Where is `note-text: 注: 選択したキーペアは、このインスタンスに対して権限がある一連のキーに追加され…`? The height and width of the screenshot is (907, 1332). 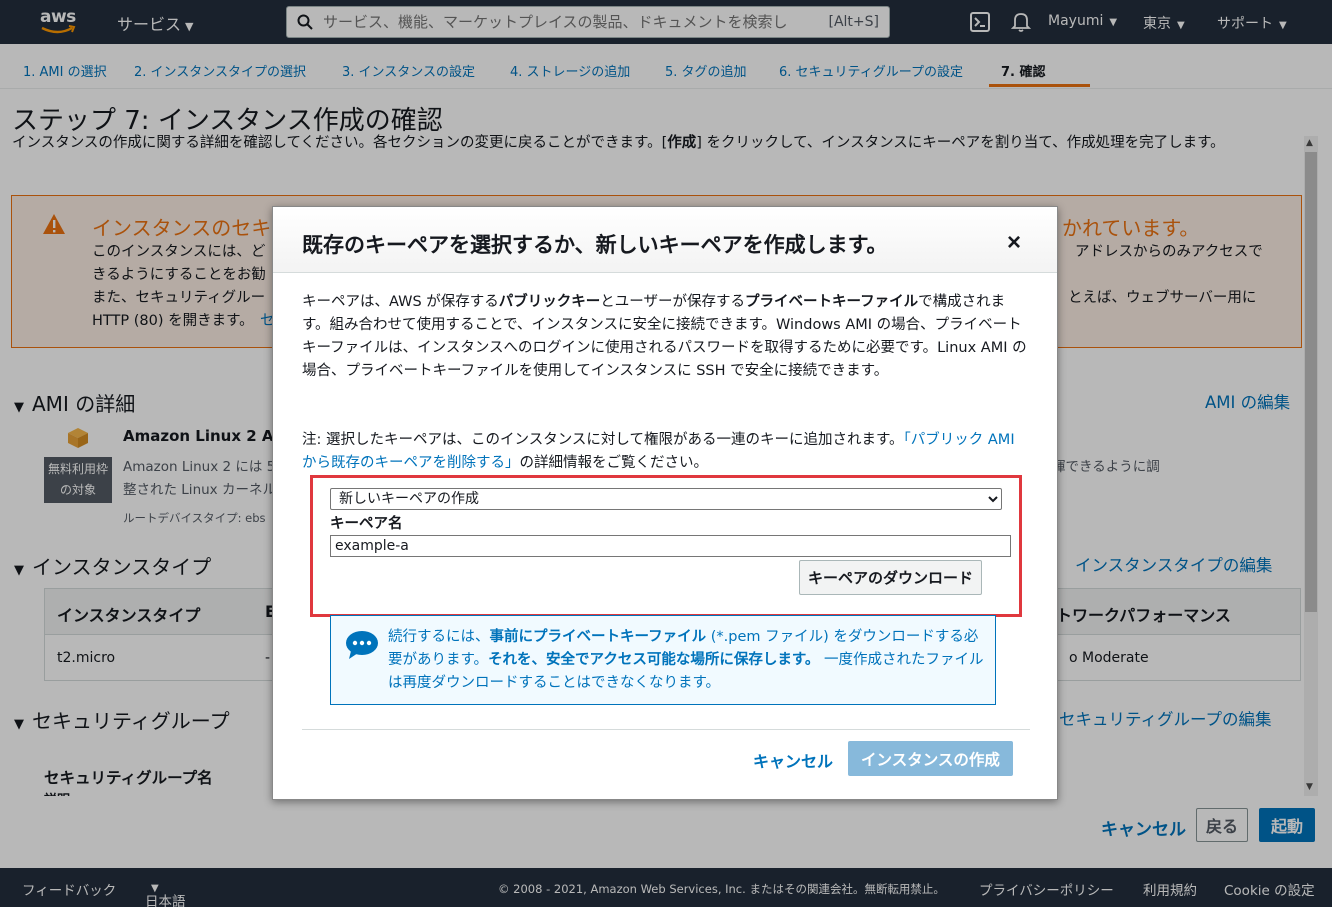 note-text: 注: 選択したキーペアは、このインスタンスに対して権限がある一連のキーに追加され… is located at coordinates (603, 440).